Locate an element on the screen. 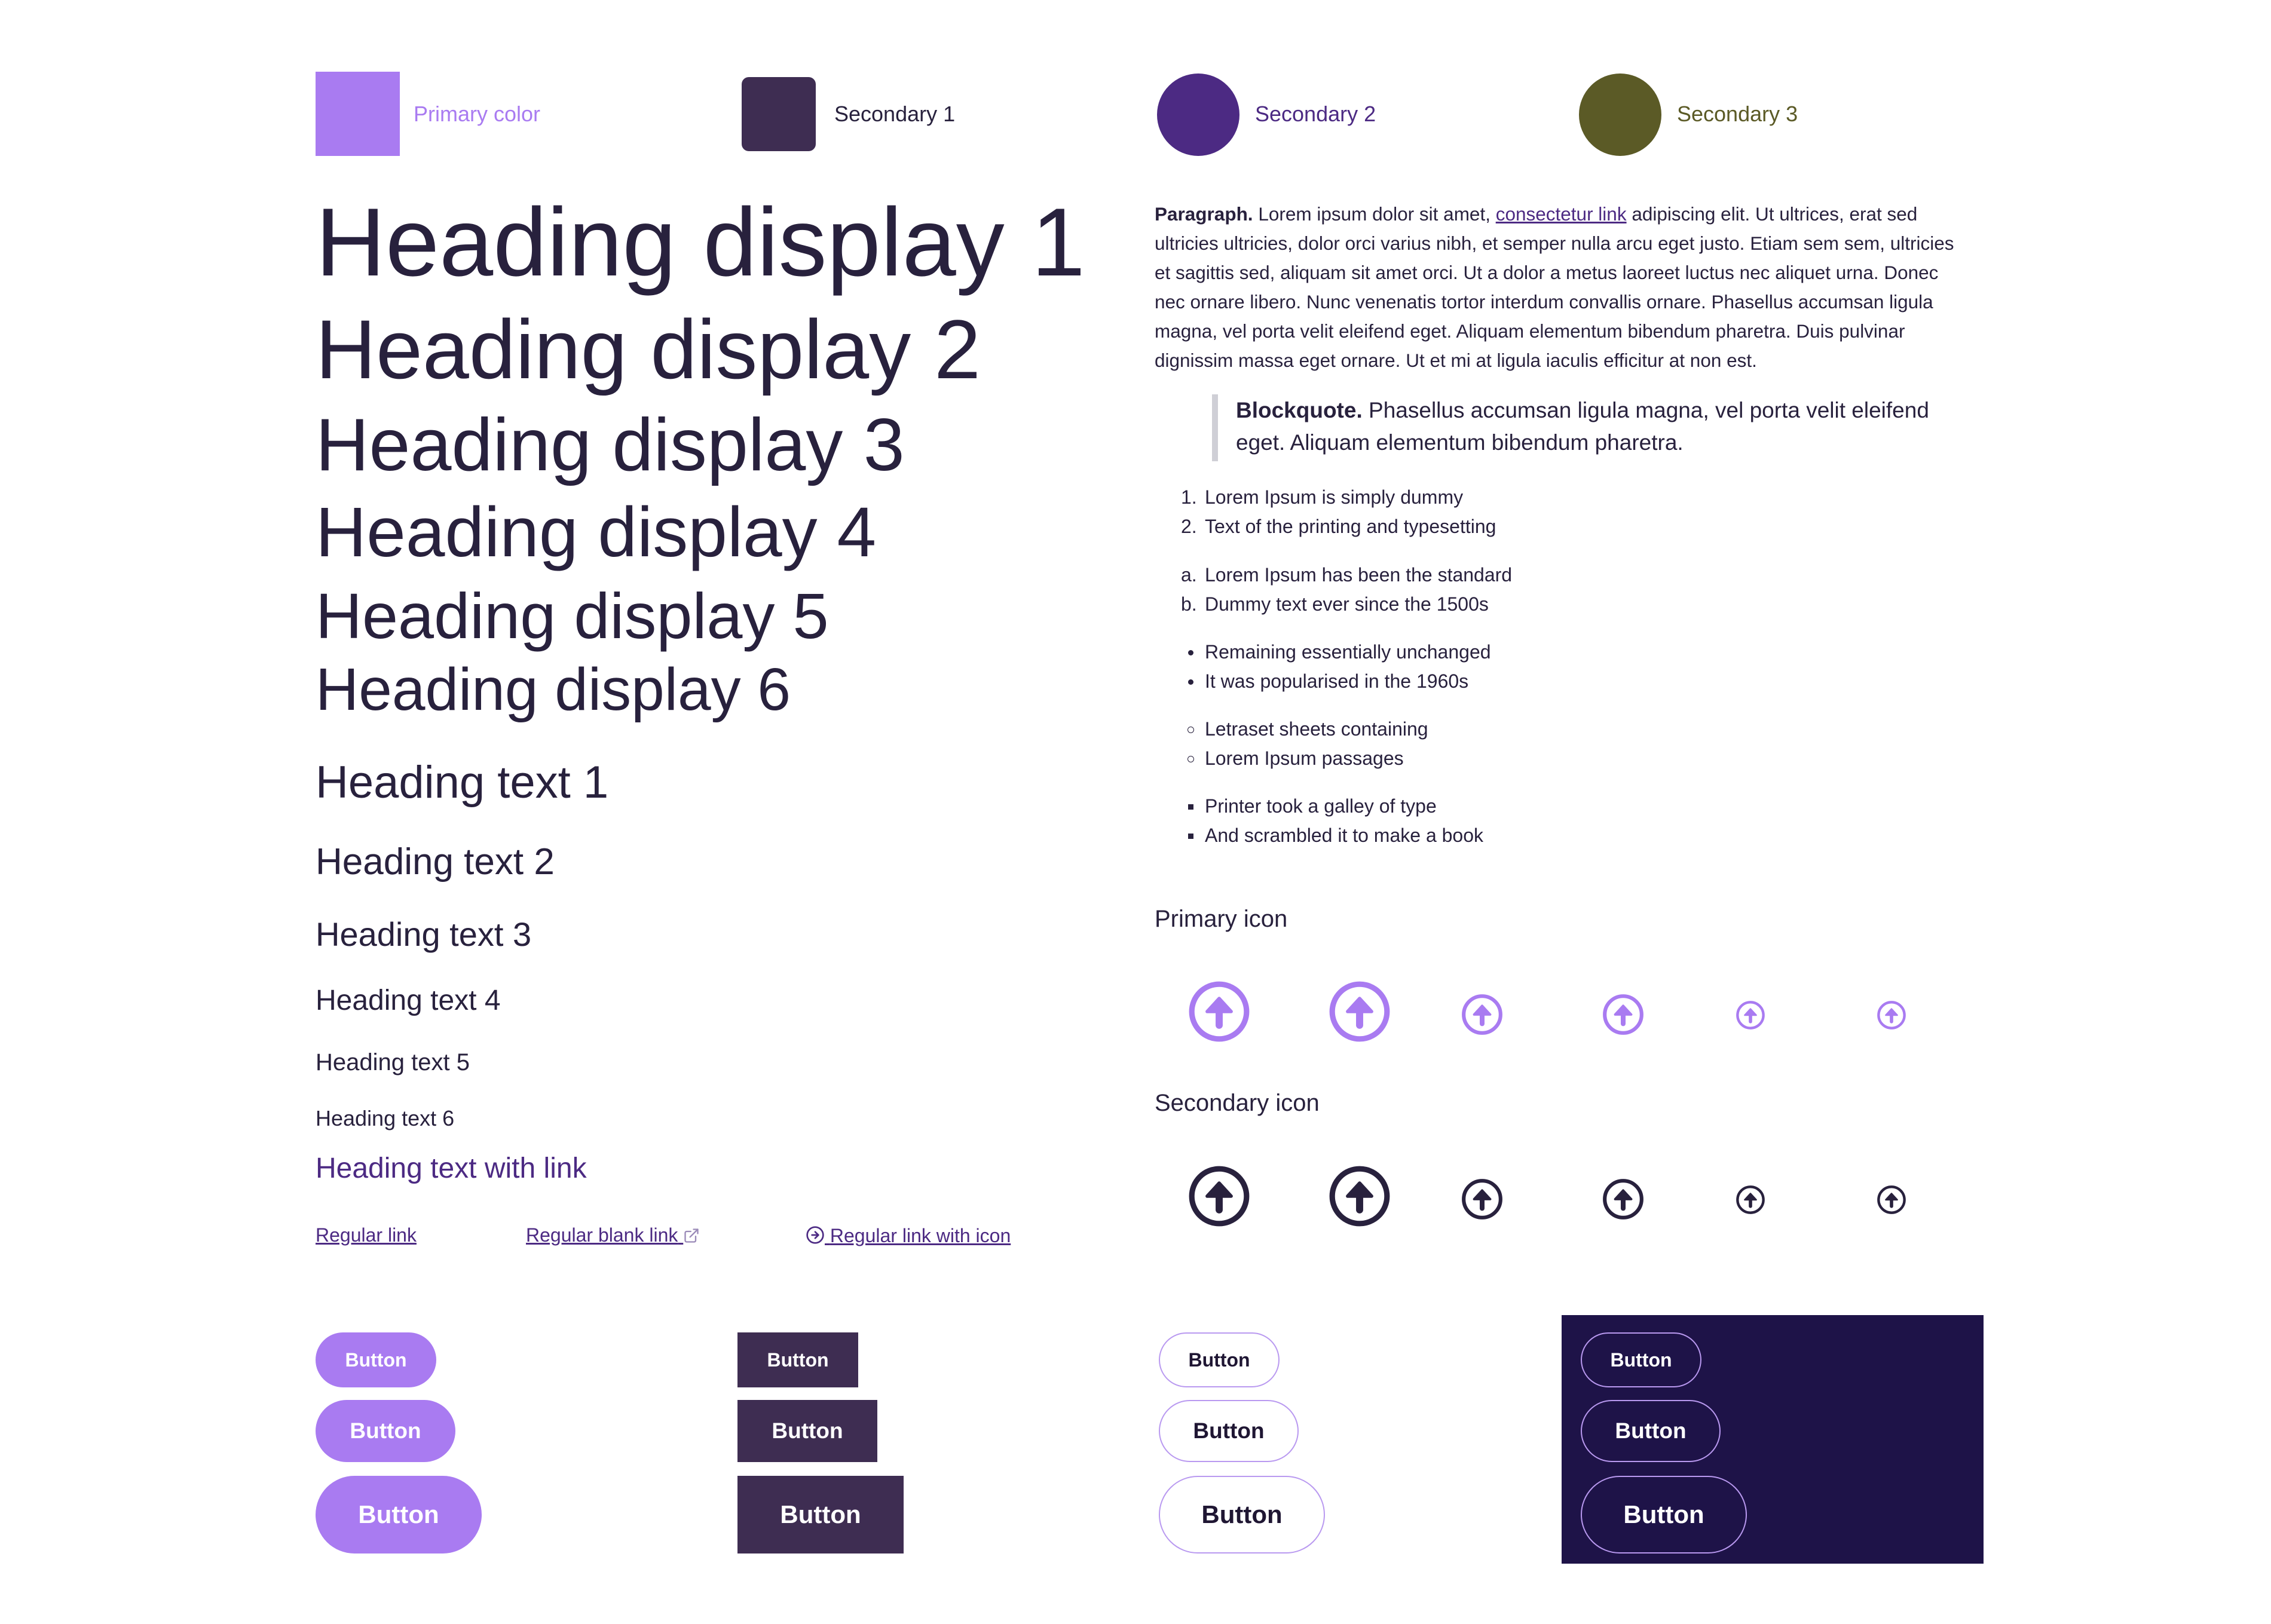  primary-icon-title: Primary icon is located at coordinates (1221, 919).